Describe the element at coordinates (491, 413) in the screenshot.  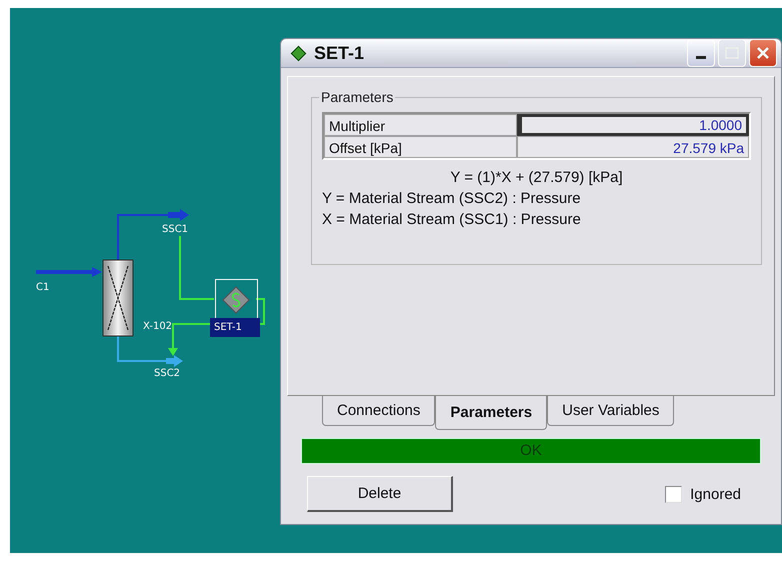
I see `tab: Parameters` at that location.